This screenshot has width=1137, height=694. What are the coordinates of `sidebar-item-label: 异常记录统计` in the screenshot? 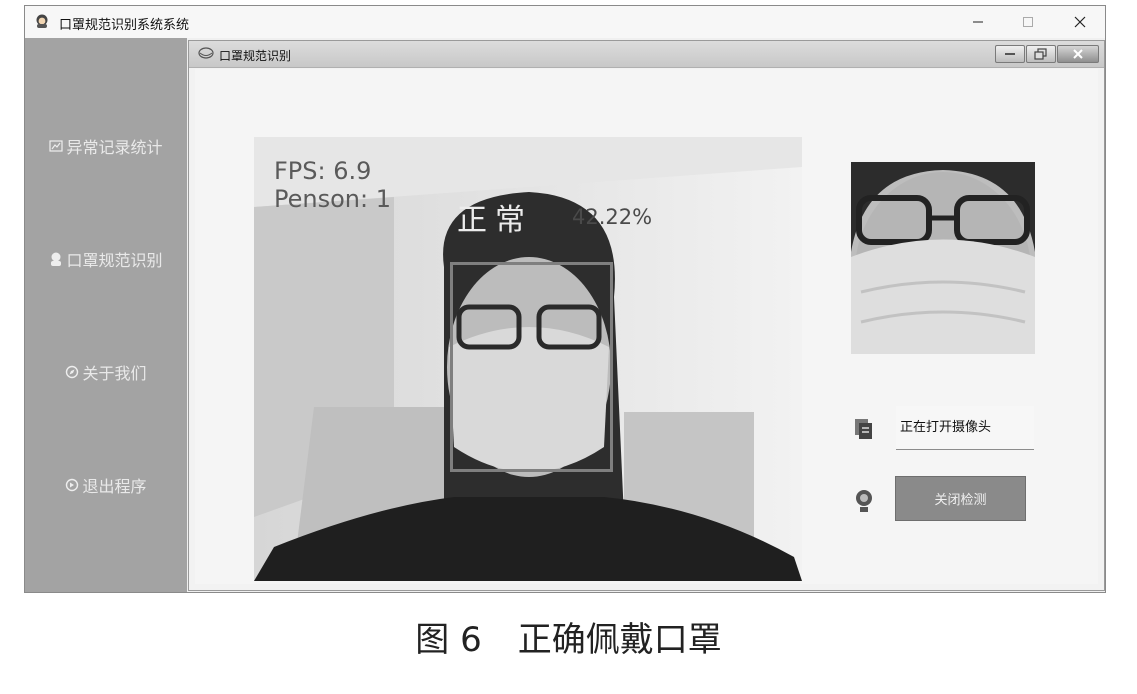 It's located at (114, 147).